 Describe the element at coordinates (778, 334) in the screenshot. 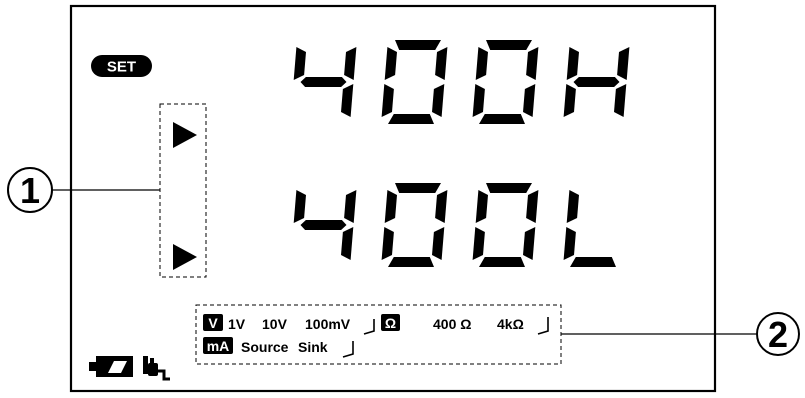

I see `callout-2-number: 2` at that location.